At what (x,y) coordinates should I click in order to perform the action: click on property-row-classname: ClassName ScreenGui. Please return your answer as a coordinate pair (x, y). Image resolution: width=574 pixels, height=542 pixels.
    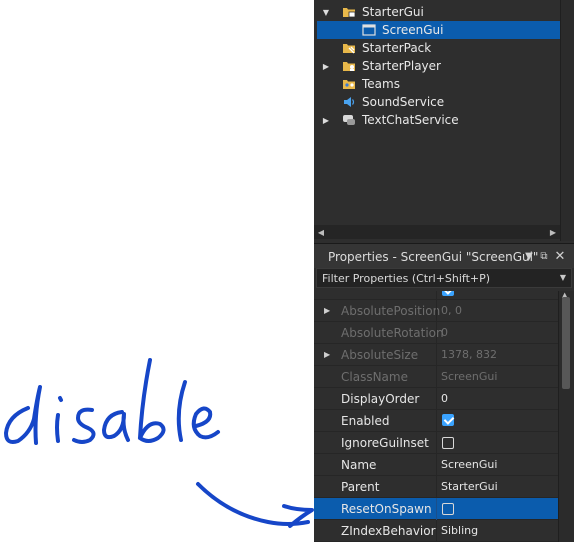
    Looking at the image, I should click on (436, 377).